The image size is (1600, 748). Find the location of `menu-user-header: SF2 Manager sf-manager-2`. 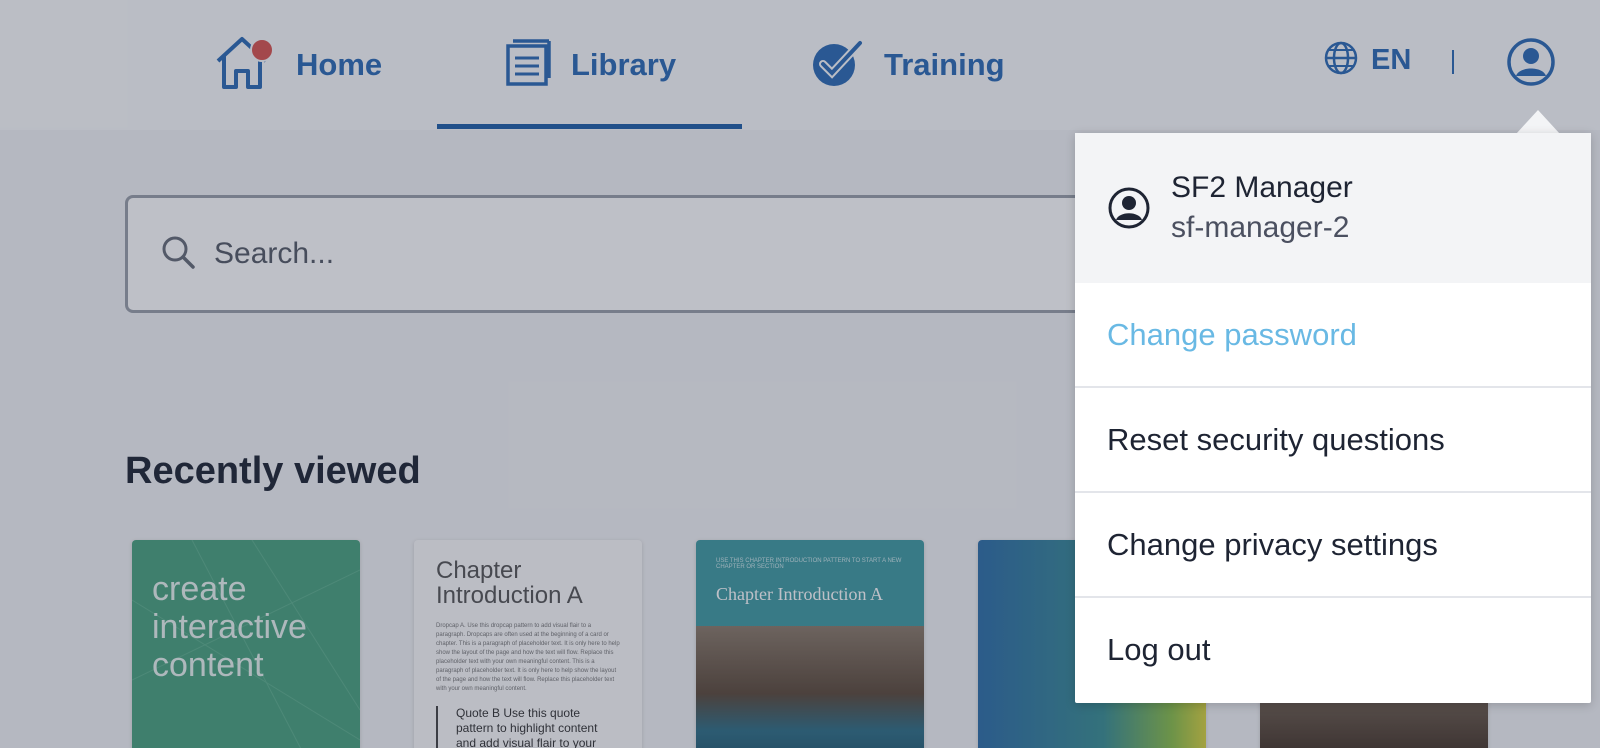

menu-user-header: SF2 Manager sf-manager-2 is located at coordinates (1333, 208).